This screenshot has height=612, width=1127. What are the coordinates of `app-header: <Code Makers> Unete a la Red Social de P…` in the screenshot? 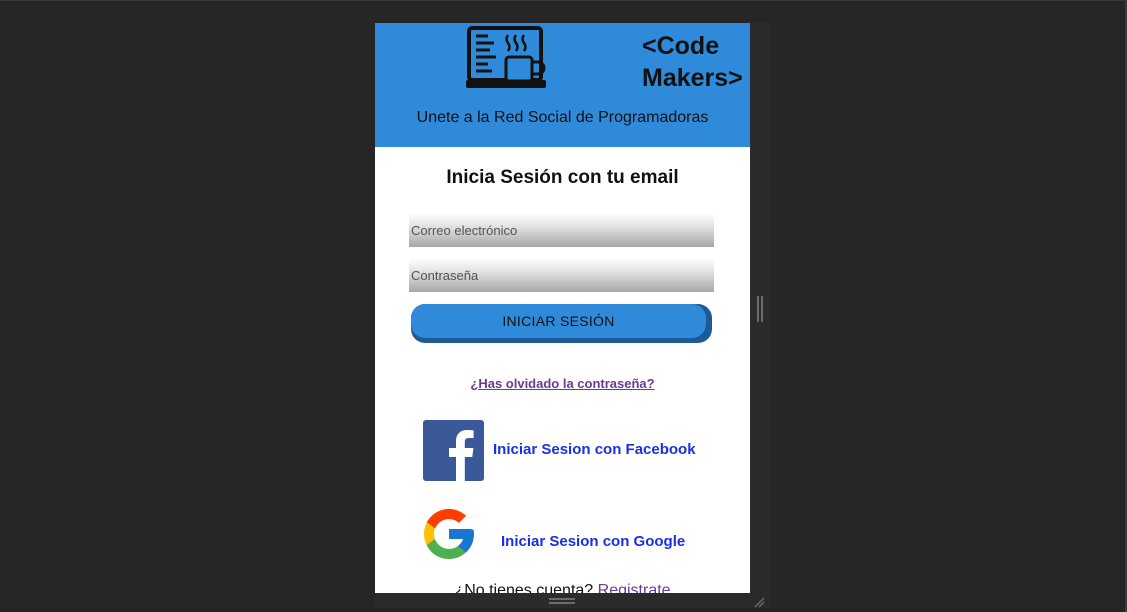 It's located at (562, 85).